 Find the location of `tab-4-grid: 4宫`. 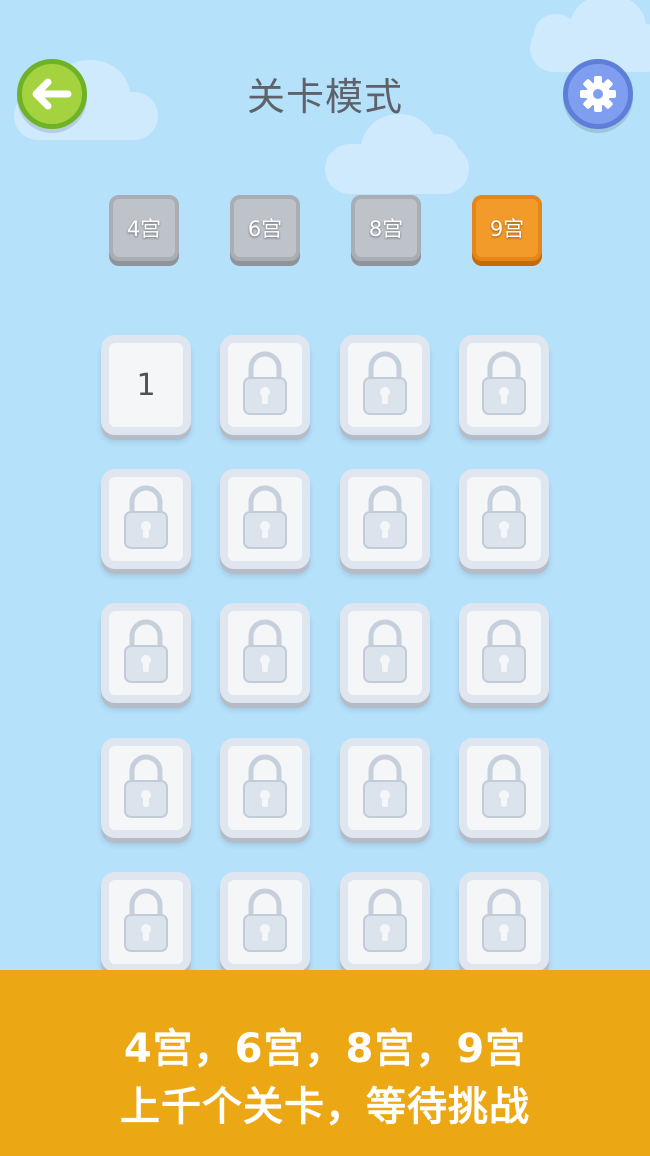

tab-4-grid: 4宫 is located at coordinates (144, 228).